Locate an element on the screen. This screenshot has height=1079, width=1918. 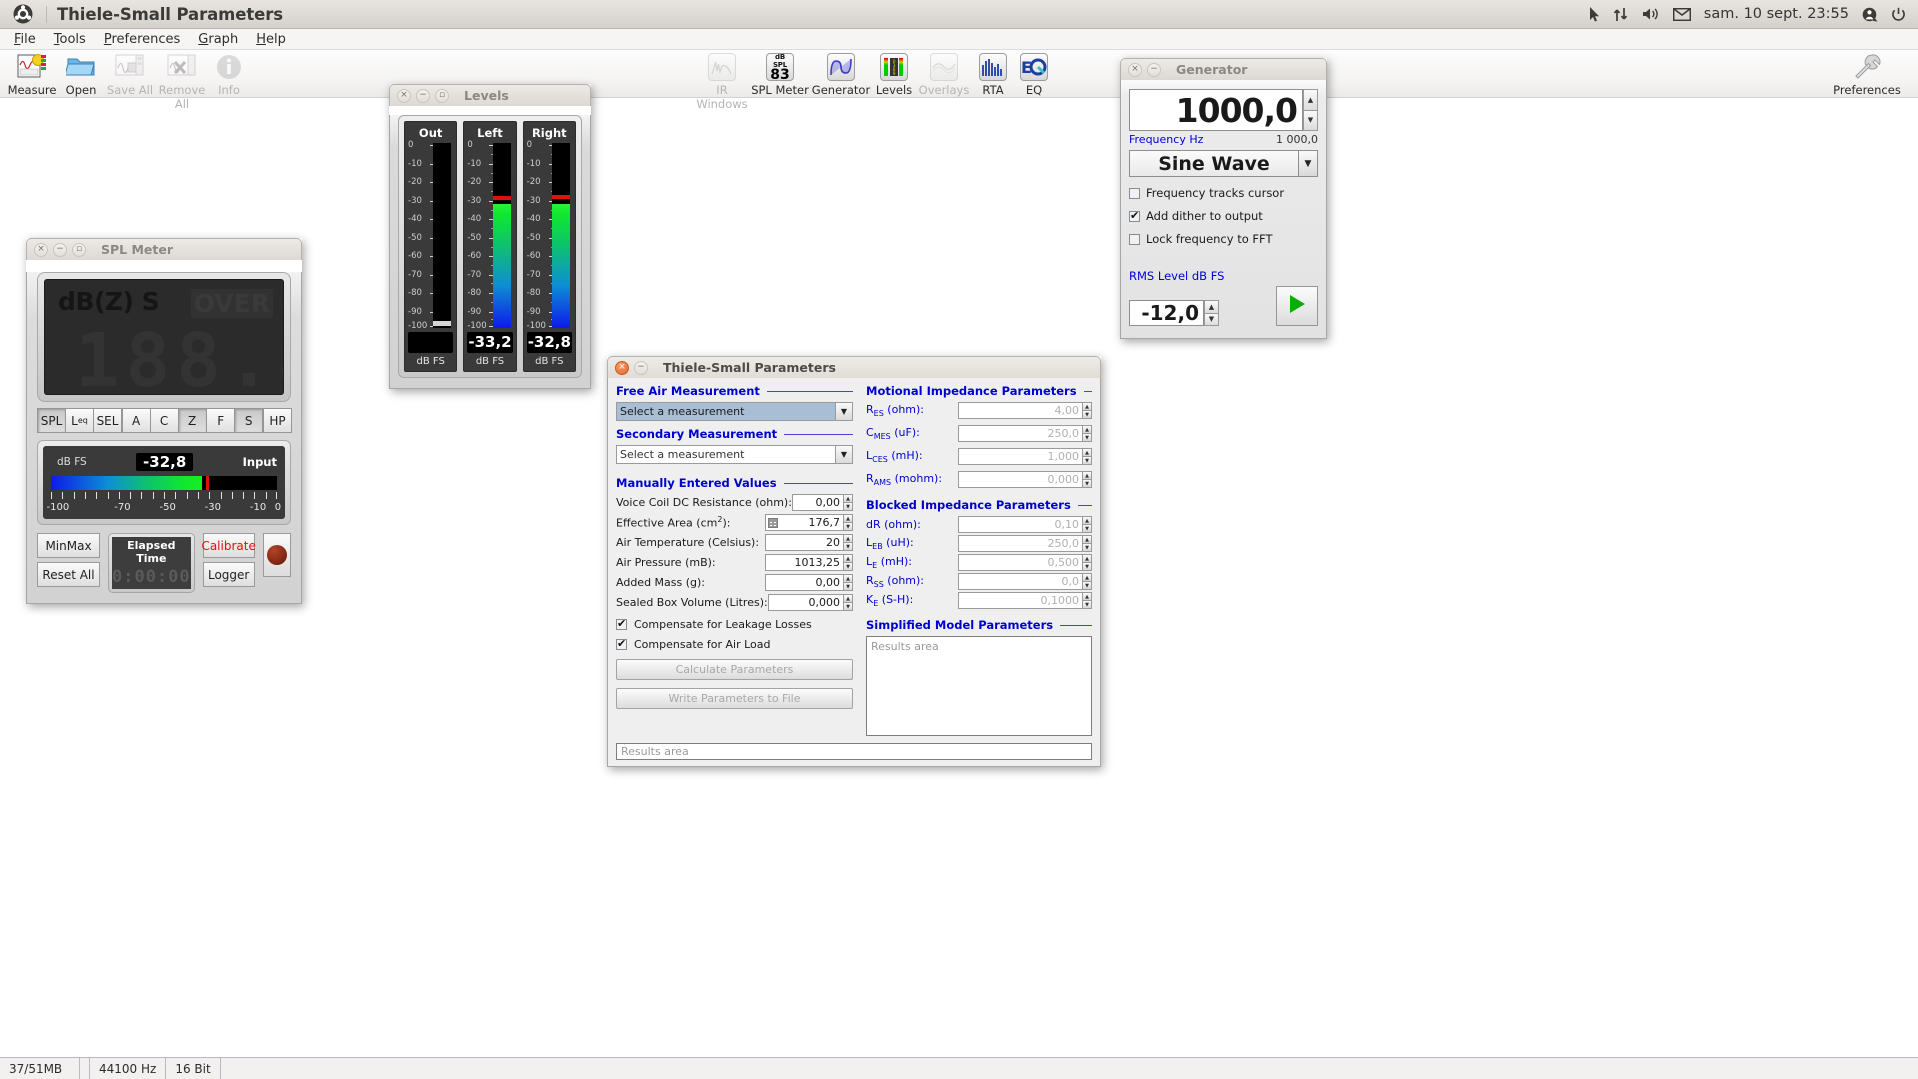
pointer-icon is located at coordinates (1594, 14).